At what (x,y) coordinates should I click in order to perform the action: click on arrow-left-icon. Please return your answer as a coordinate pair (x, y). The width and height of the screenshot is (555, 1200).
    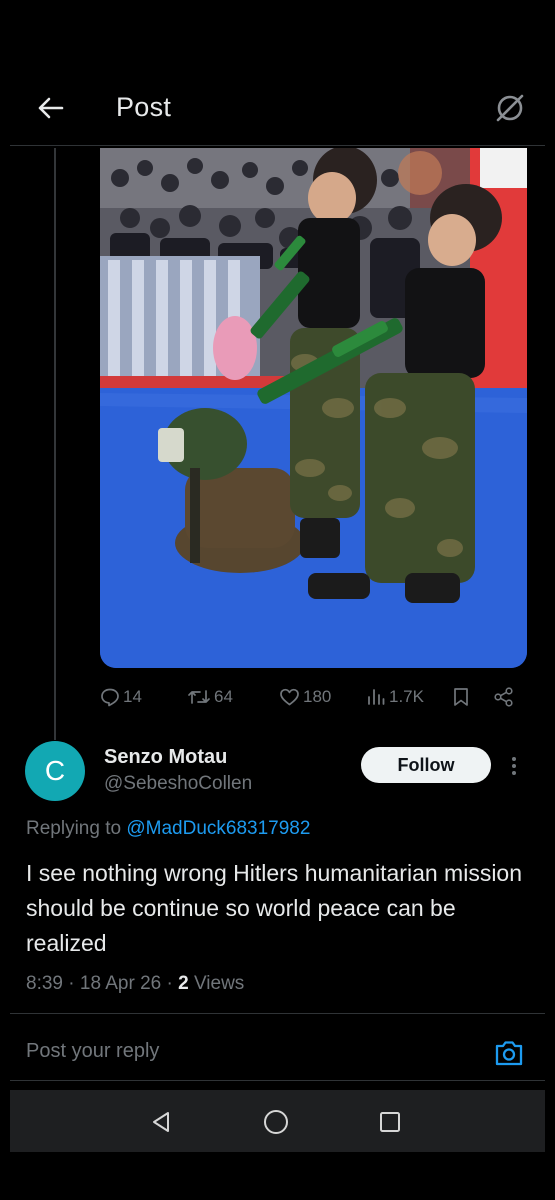
    Looking at the image, I should click on (51, 108).